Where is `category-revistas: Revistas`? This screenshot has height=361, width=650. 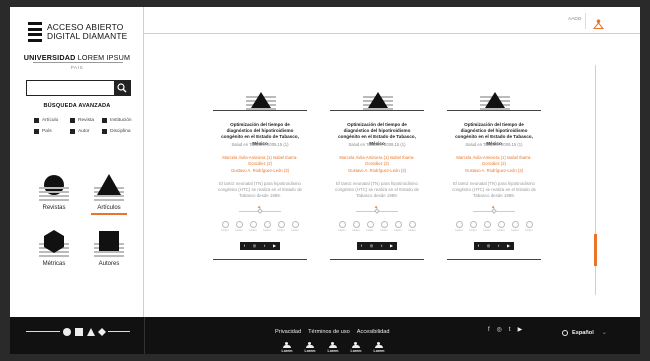
category-revistas: Revistas is located at coordinates (54, 191).